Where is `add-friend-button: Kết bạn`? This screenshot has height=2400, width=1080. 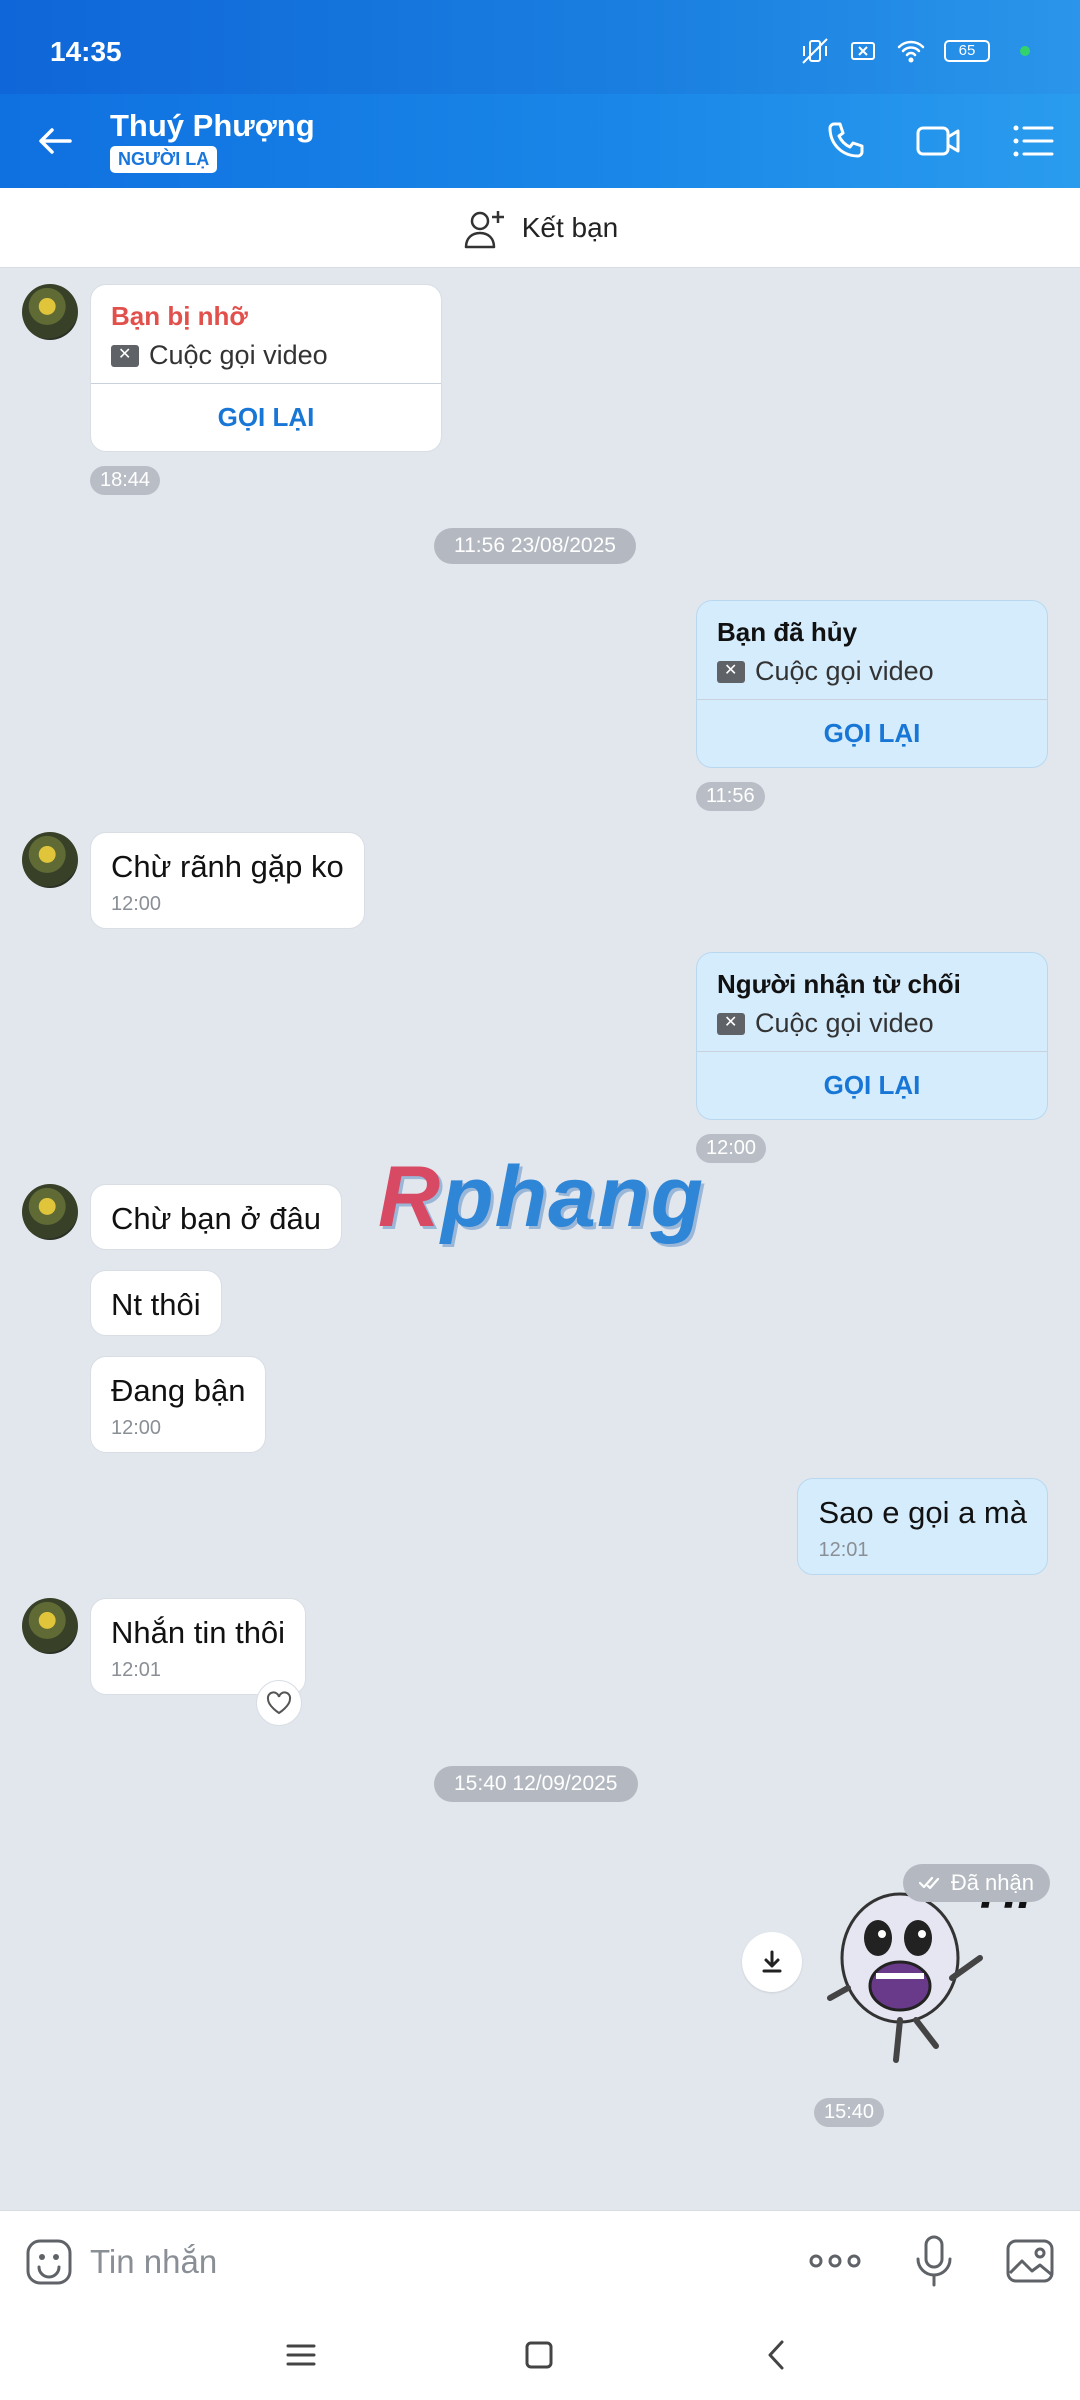 add-friend-button: Kết bạn is located at coordinates (540, 228).